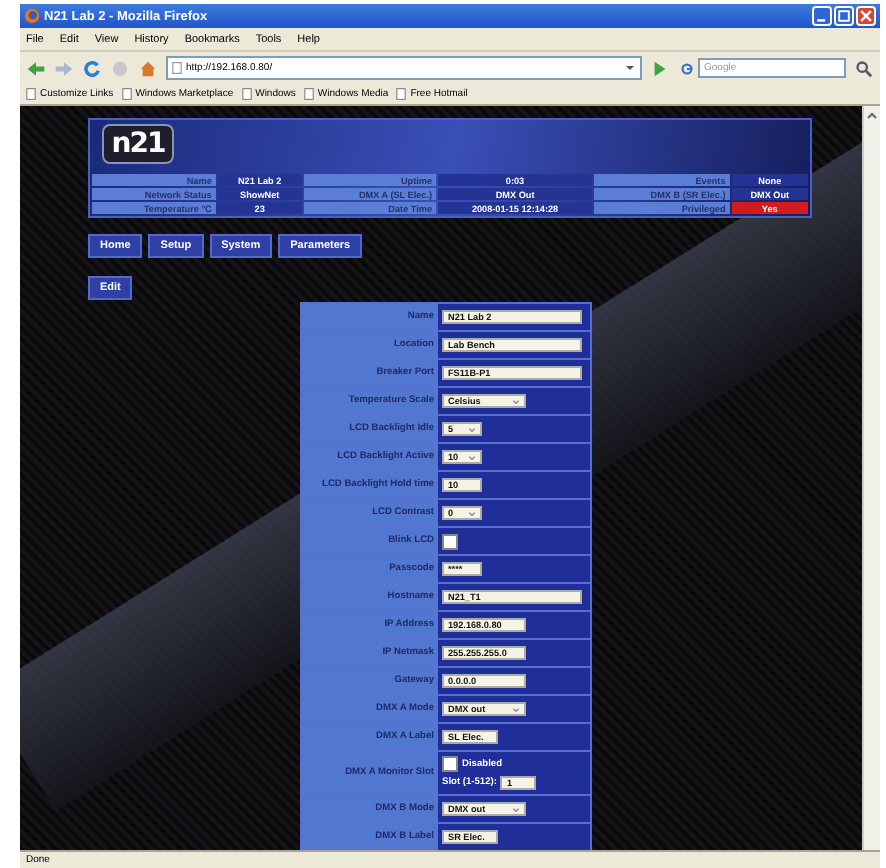 The height and width of the screenshot is (868, 886). I want to click on maximize-icon, so click(844, 16).